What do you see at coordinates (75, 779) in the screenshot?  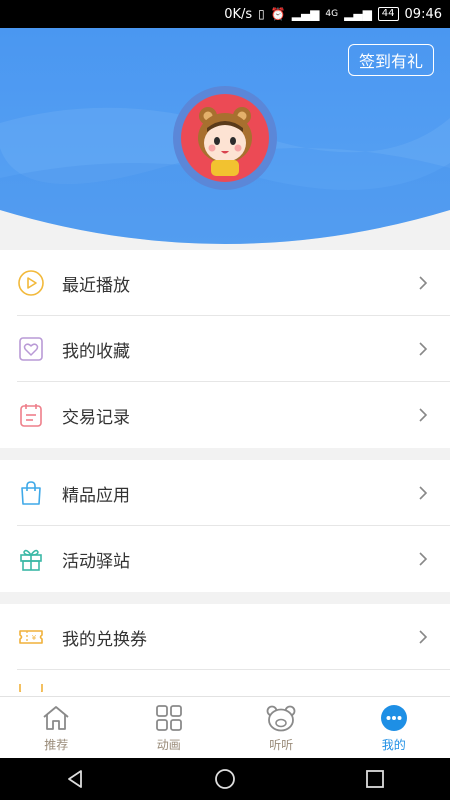 I see `back-icon` at bounding box center [75, 779].